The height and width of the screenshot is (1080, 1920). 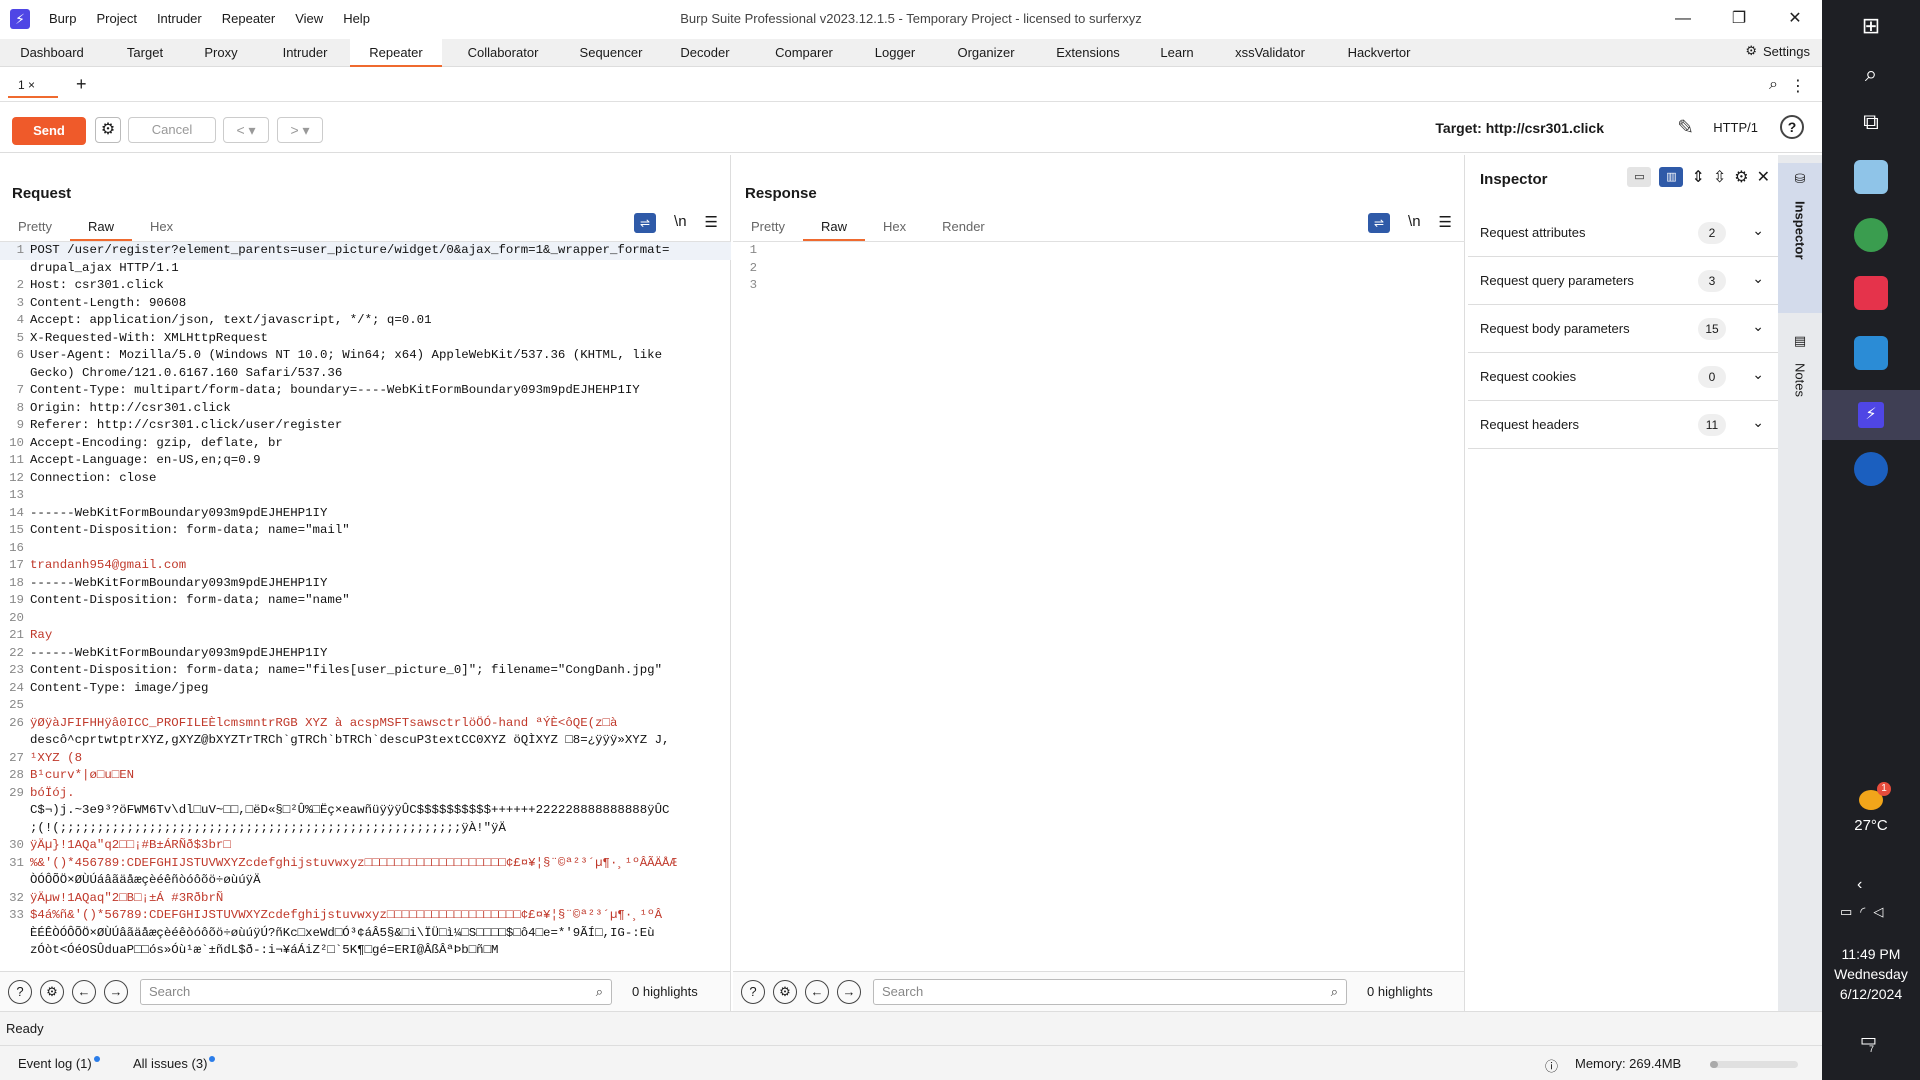 What do you see at coordinates (221, 53) in the screenshot?
I see `tab-proxy: Proxy` at bounding box center [221, 53].